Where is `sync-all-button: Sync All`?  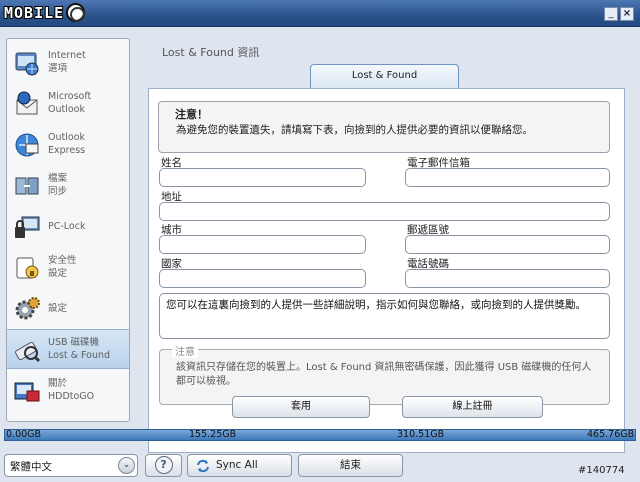
sync-all-button: Sync All is located at coordinates (239, 465).